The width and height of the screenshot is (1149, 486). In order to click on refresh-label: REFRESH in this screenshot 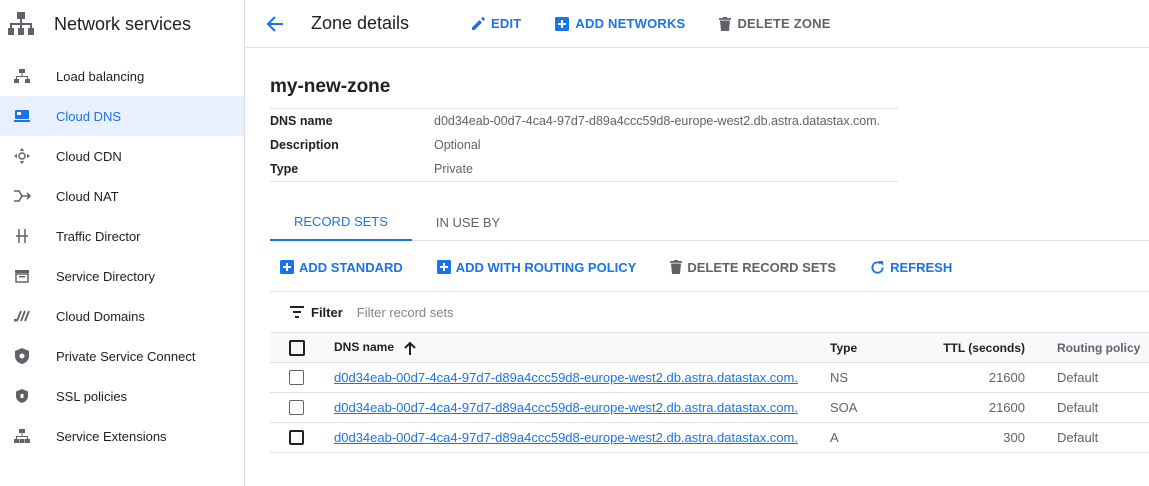, I will do `click(921, 267)`.